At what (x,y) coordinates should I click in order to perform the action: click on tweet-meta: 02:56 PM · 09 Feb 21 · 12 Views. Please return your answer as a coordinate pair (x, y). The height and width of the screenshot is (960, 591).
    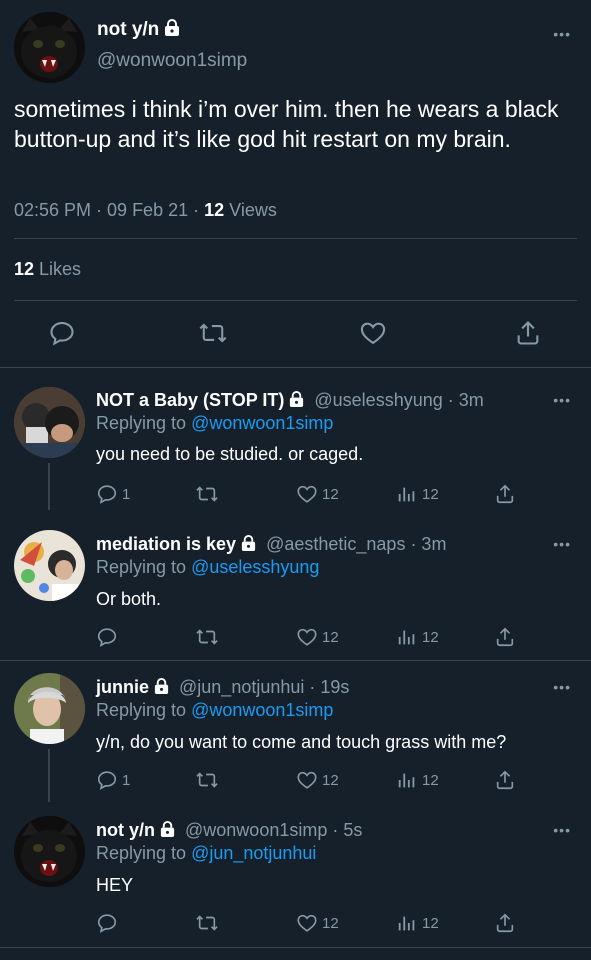
    Looking at the image, I should click on (145, 210).